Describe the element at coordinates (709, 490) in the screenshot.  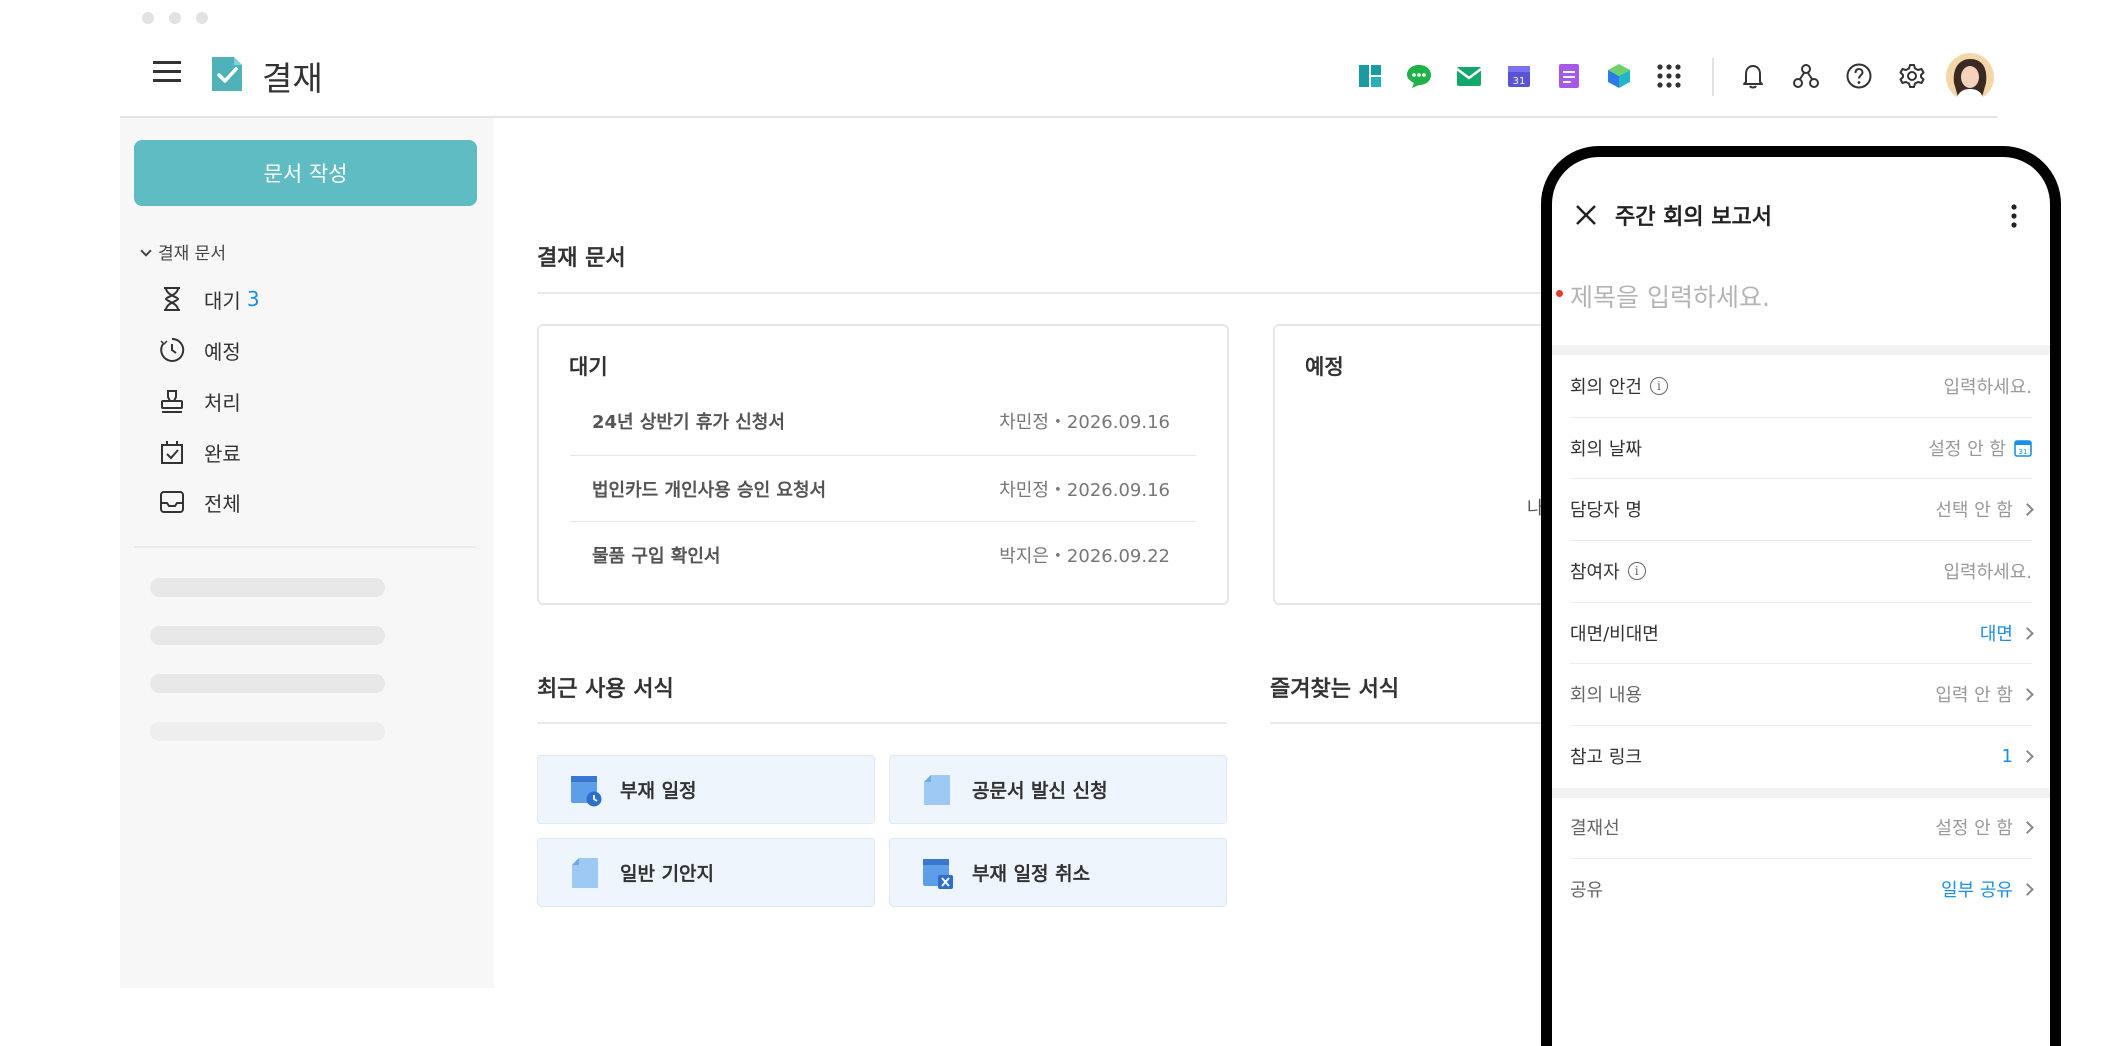
I see `document-title: 법인카드 개인사용 승인 요청서` at that location.